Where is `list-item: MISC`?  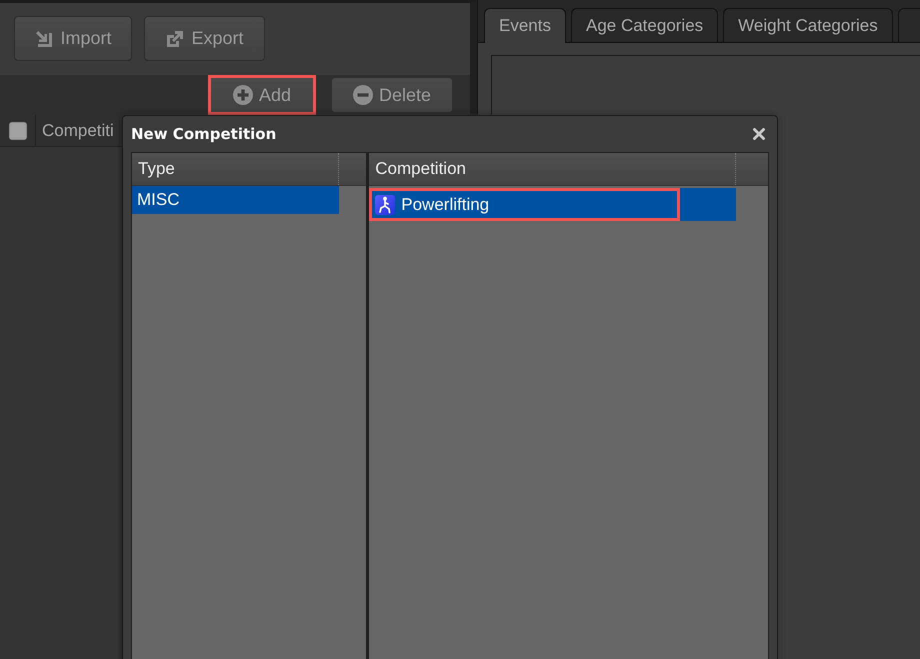 list-item: MISC is located at coordinates (235, 200).